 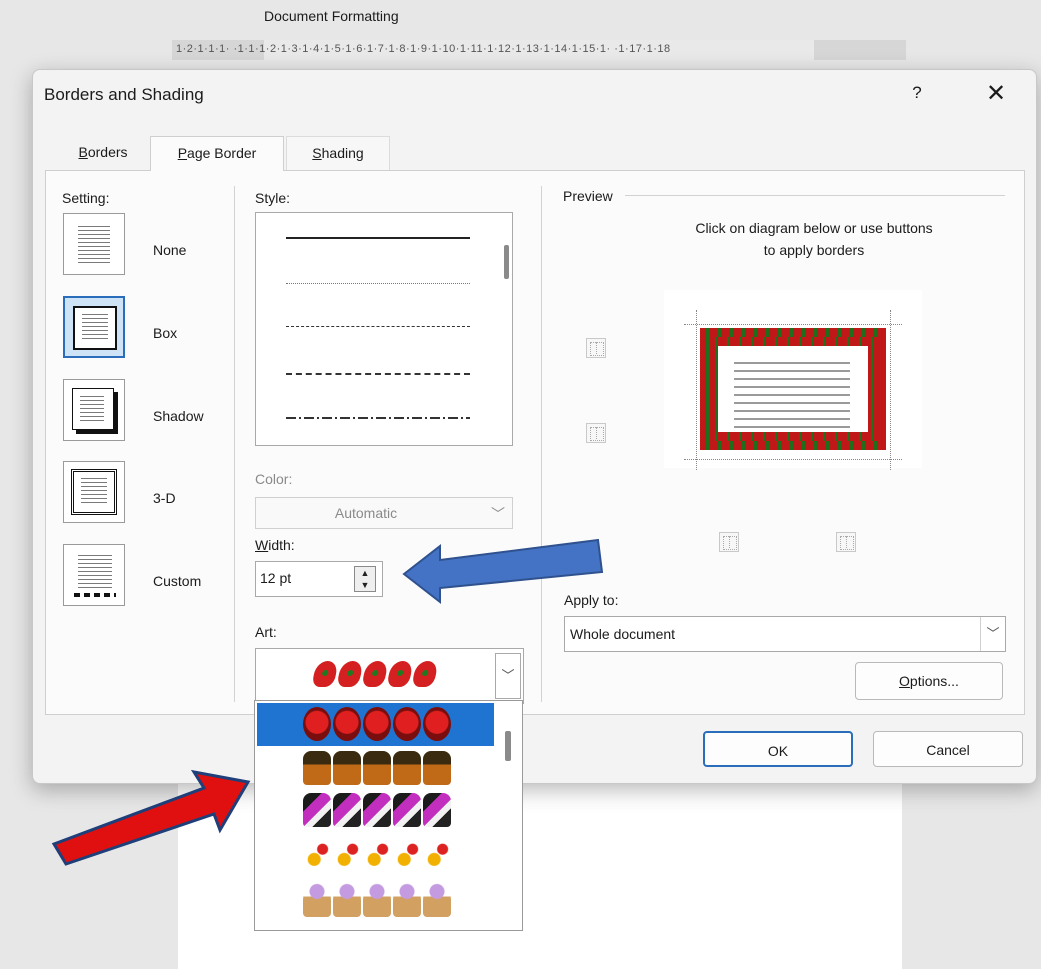 I want to click on tab-borders: Borders, so click(x=103, y=153).